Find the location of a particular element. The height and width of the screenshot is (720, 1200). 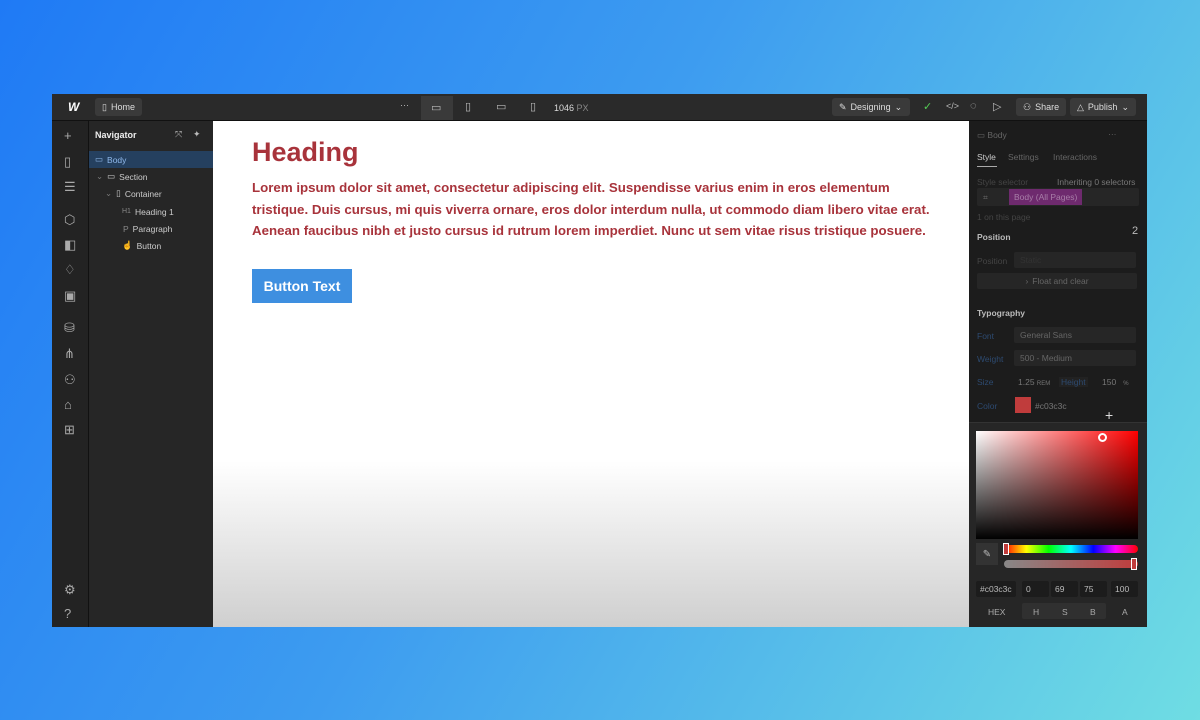

saturation-input: 69 is located at coordinates (1064, 589).